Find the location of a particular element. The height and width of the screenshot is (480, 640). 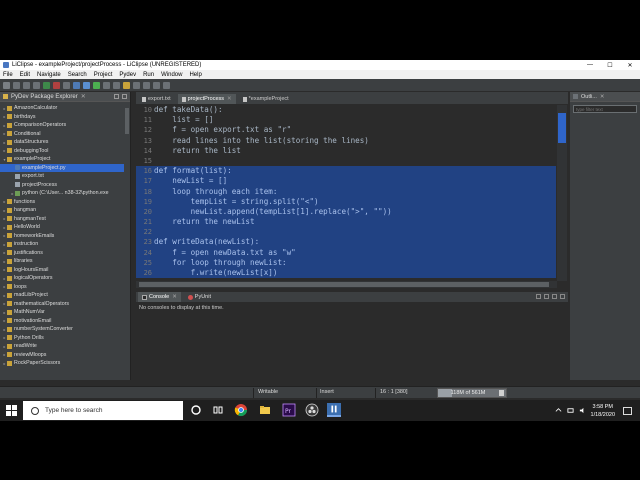

menu-file: File is located at coordinates (8, 75).